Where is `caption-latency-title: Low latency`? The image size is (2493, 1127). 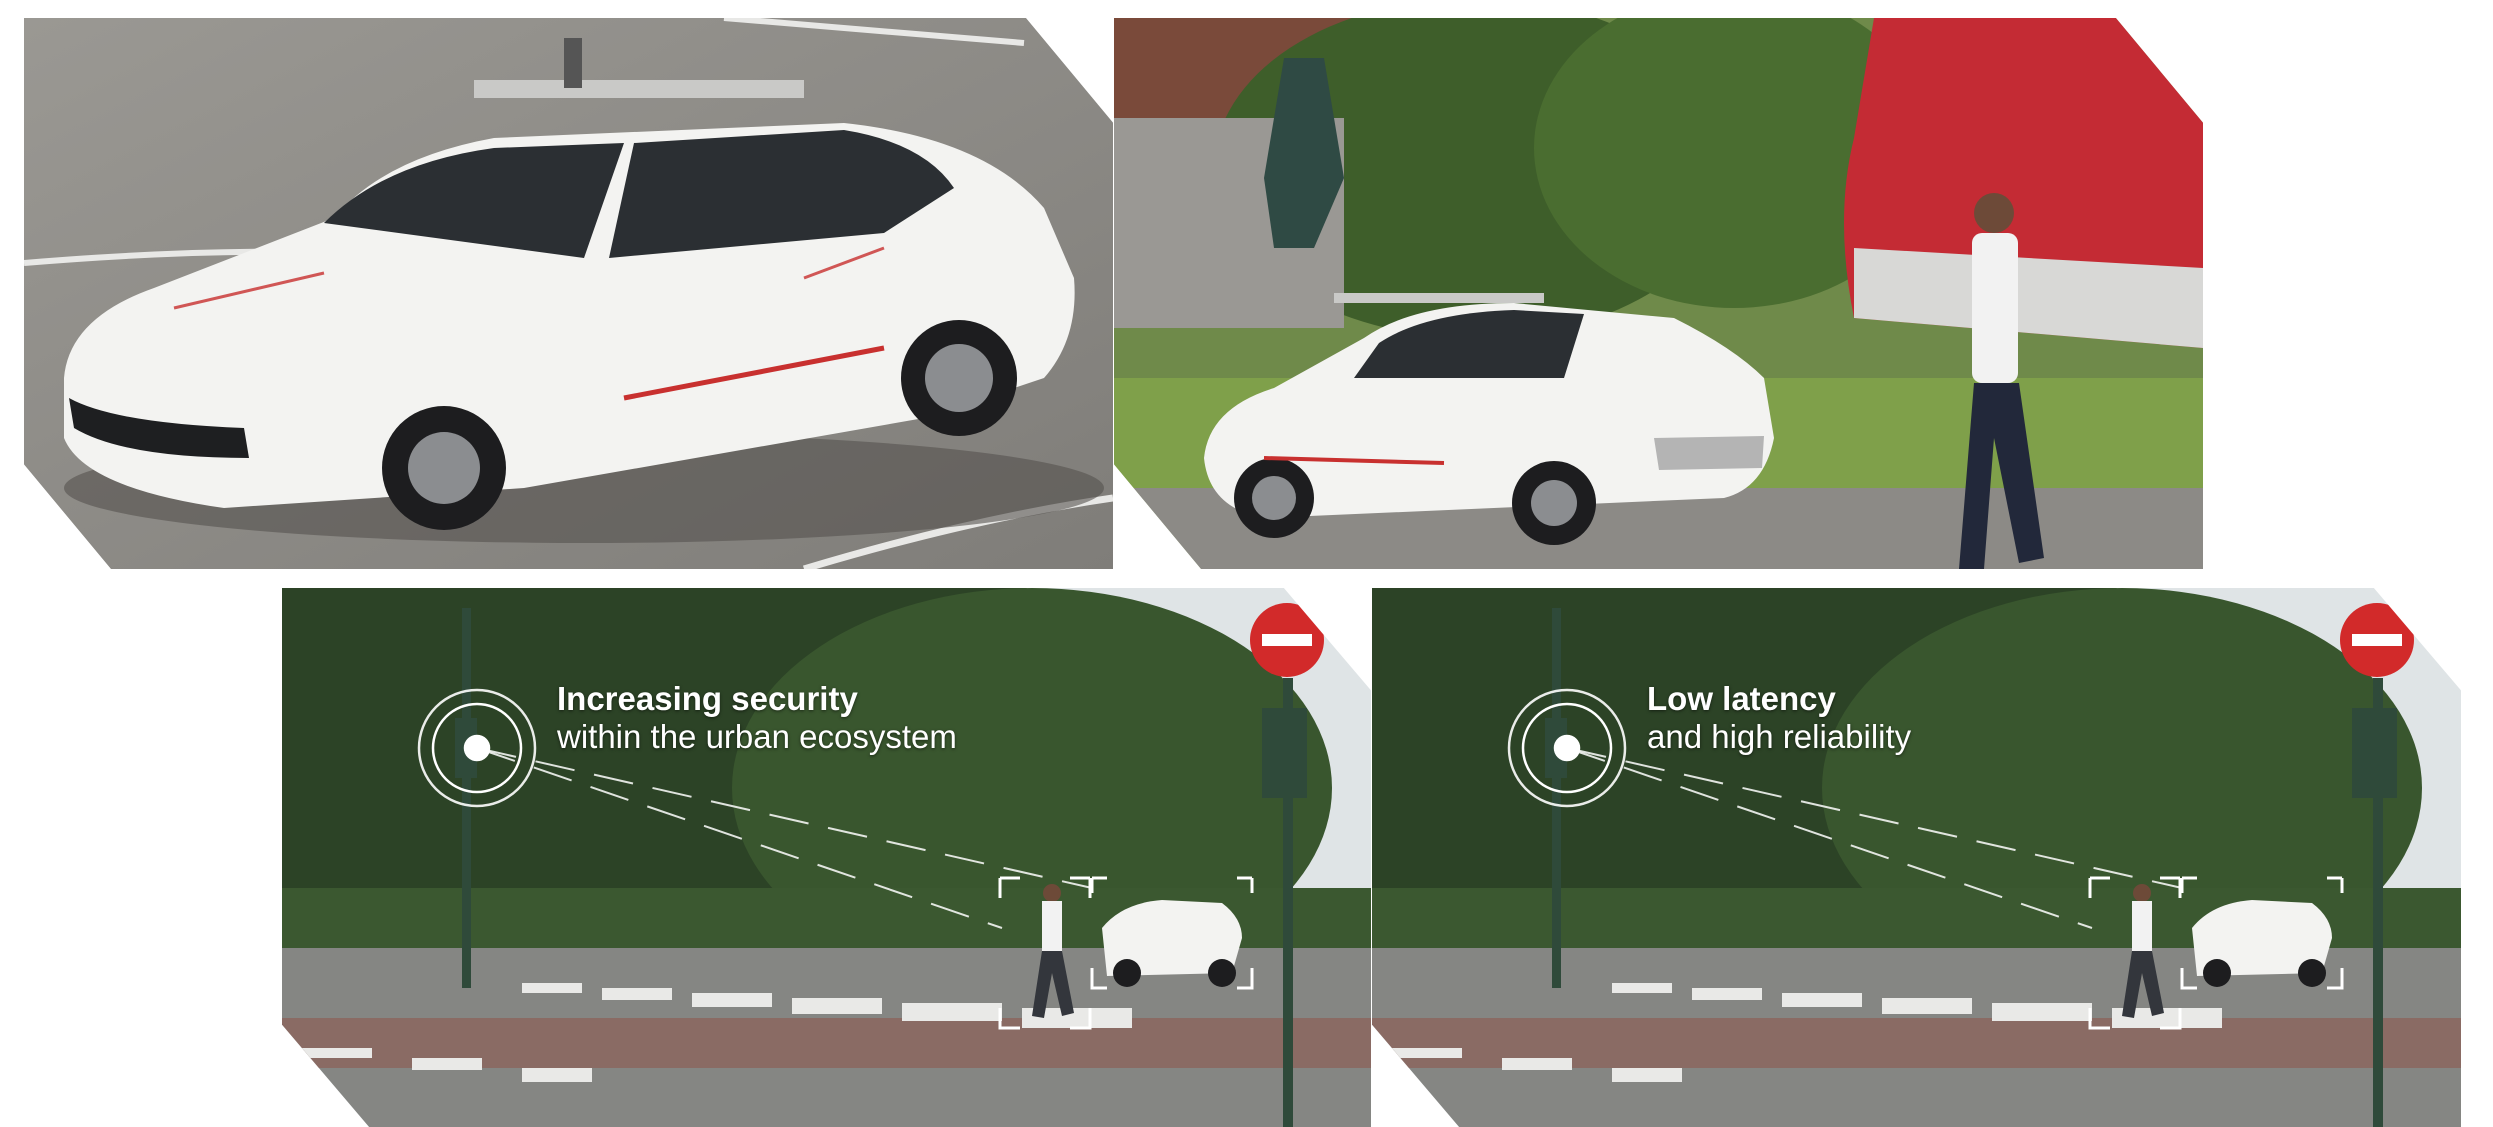 caption-latency-title: Low latency is located at coordinates (1741, 698).